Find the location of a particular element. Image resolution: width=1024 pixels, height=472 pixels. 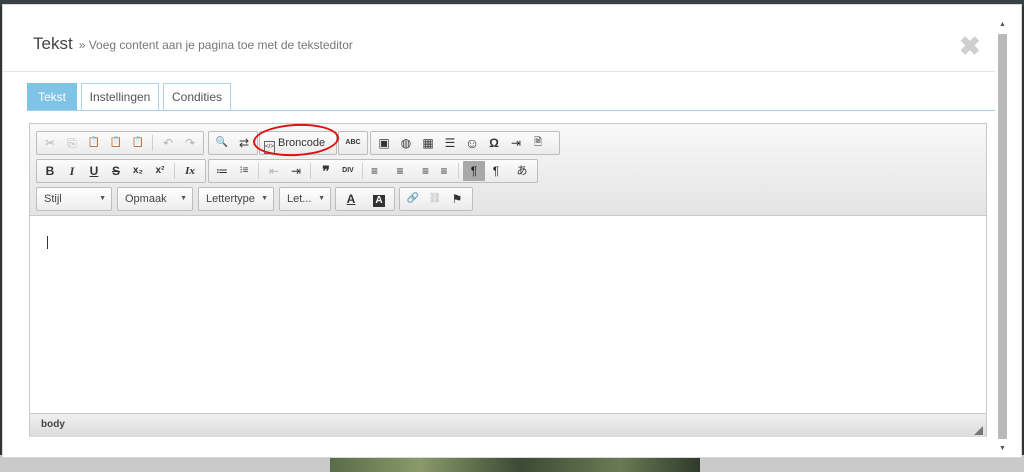

basic-styles-group: B I U S x₂ x² Ix is located at coordinates (121, 171).